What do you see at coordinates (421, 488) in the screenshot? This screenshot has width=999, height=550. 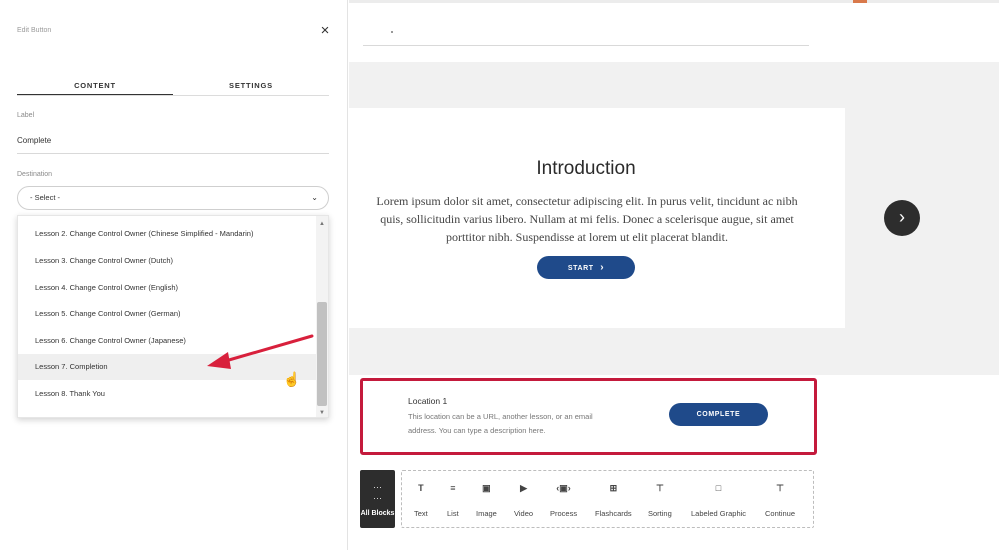 I see `text-icon: T` at bounding box center [421, 488].